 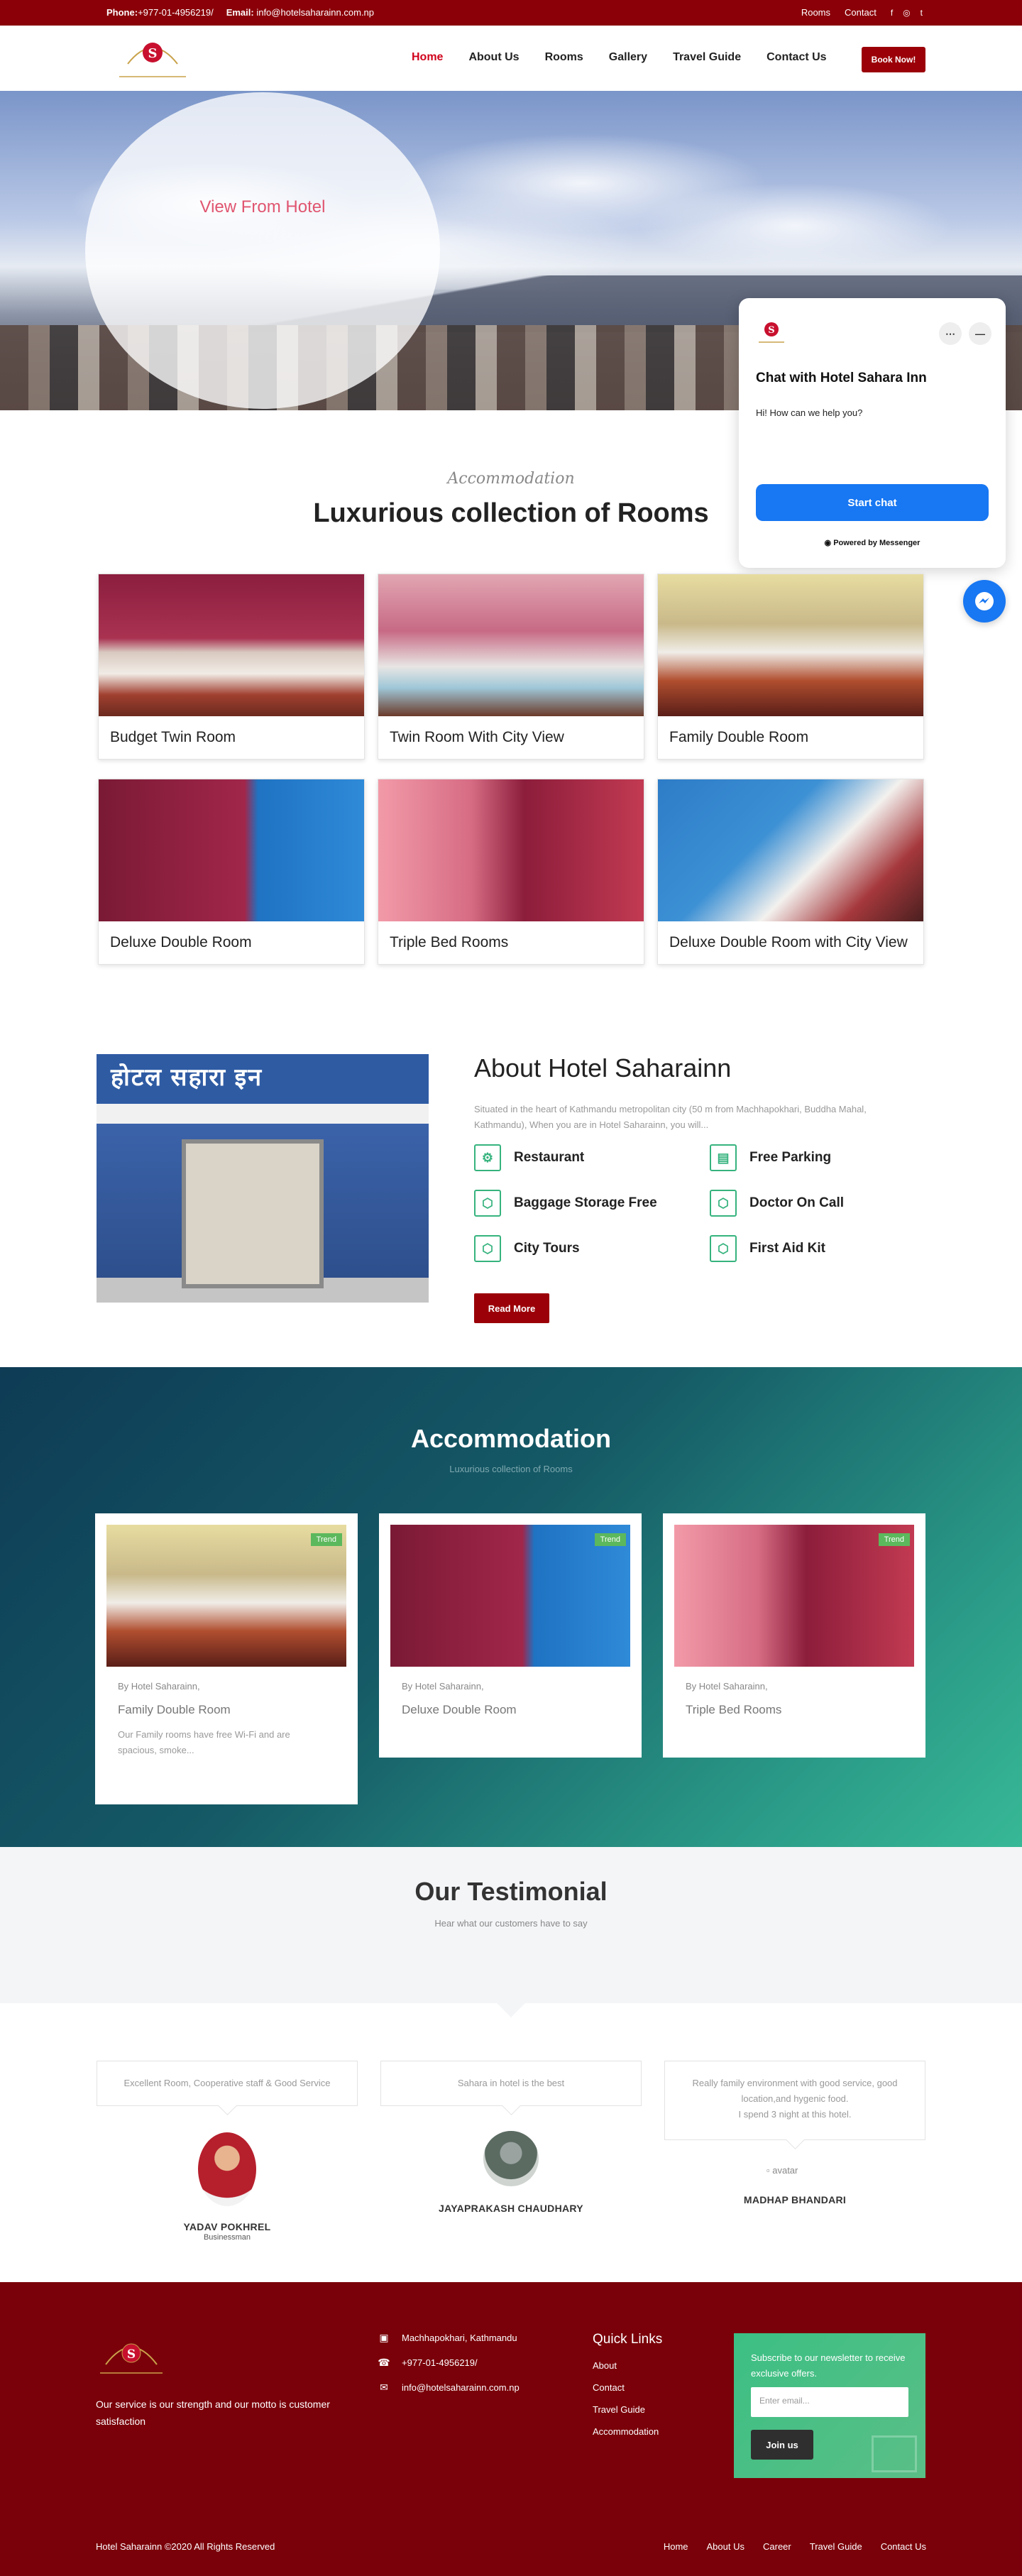 I want to click on footer-link-career: Career, so click(x=777, y=2546).